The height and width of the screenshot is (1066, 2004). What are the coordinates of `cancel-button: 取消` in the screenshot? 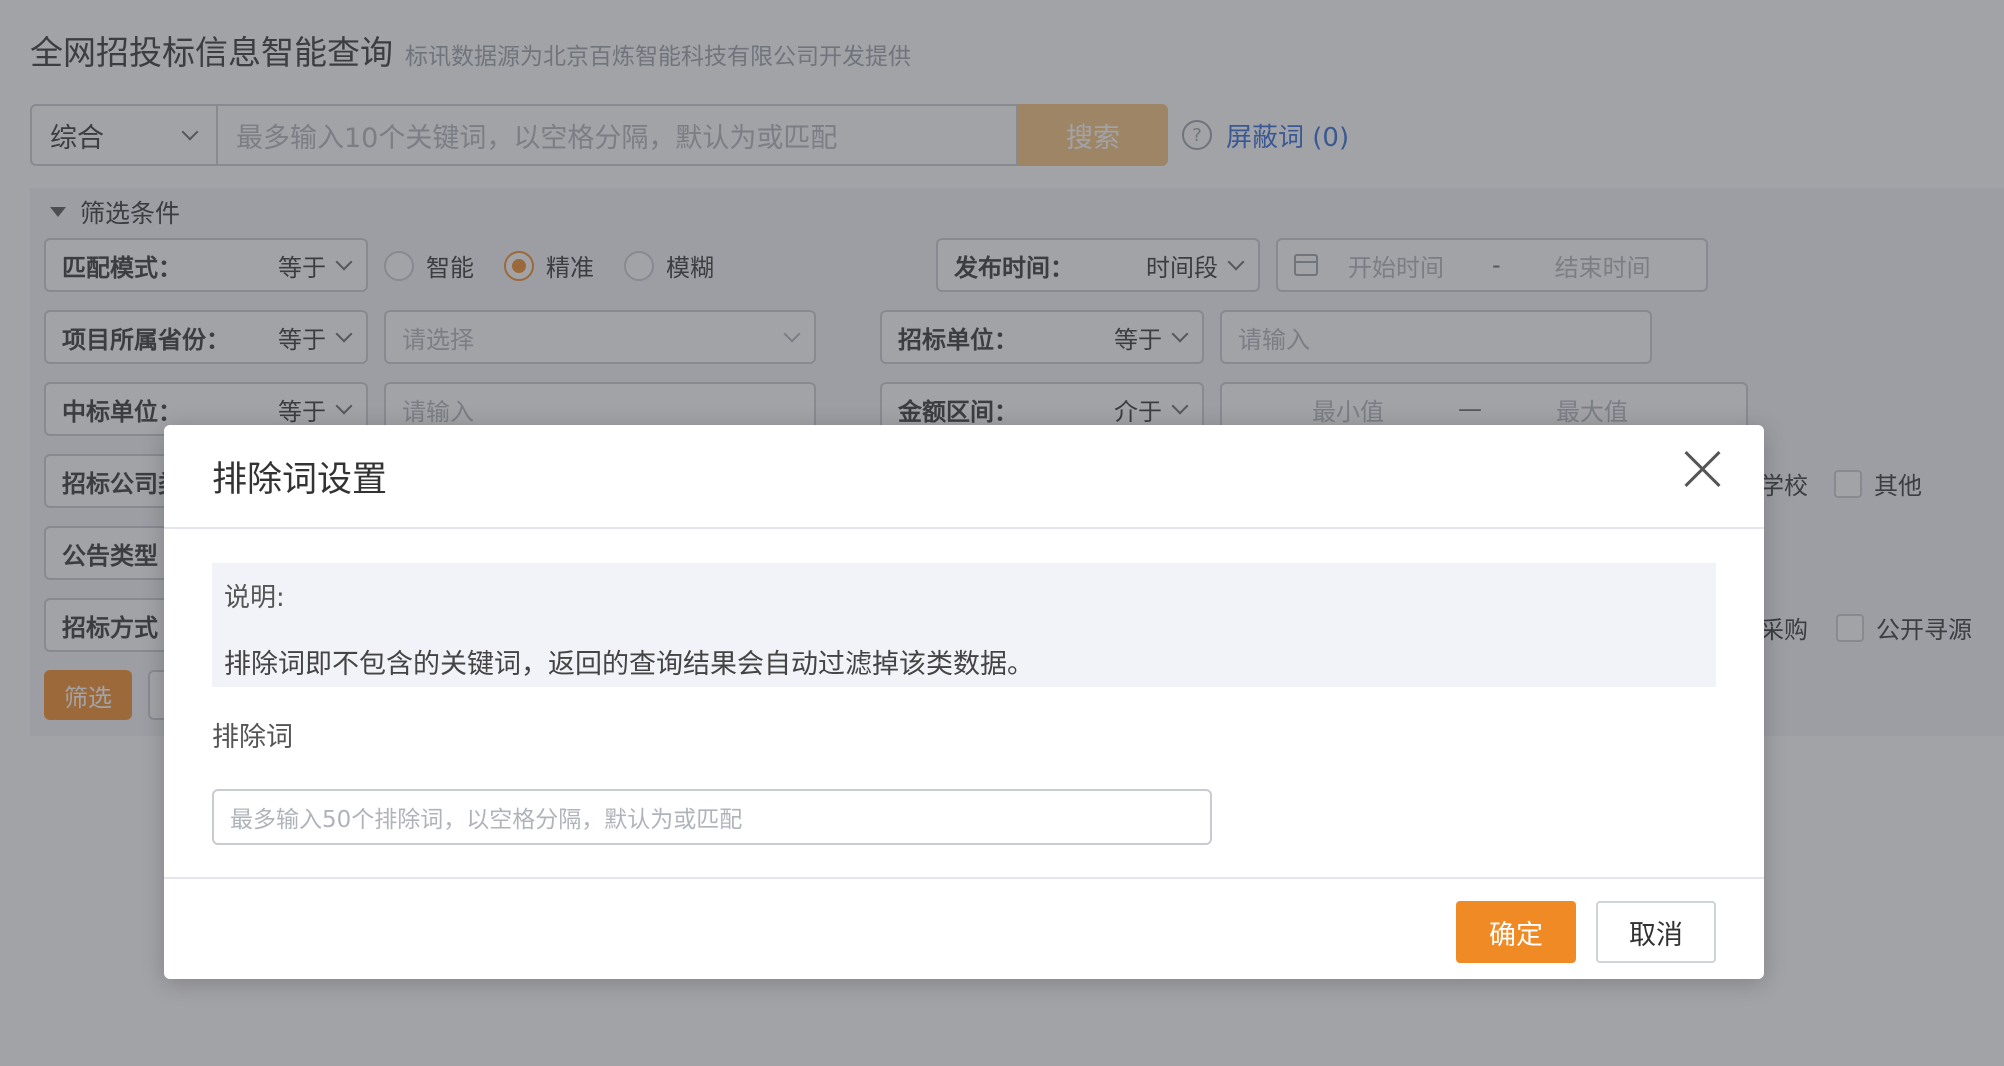 It's located at (1656, 932).